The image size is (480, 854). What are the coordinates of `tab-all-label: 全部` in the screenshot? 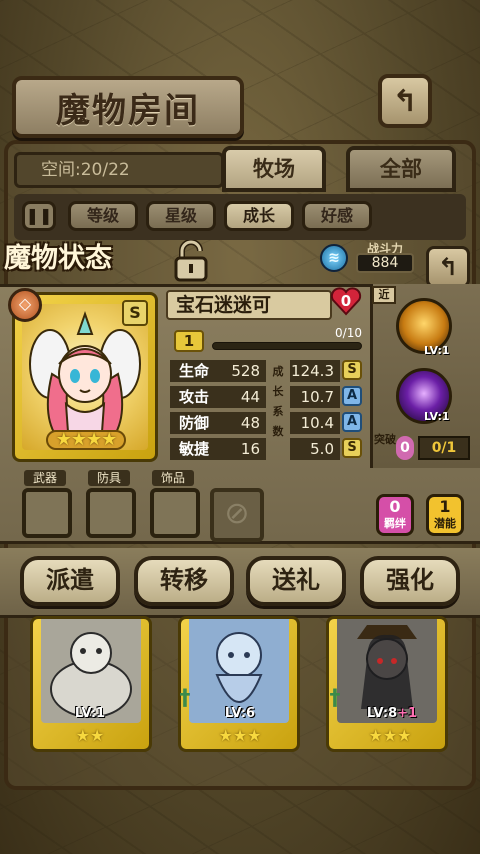 It's located at (401, 168).